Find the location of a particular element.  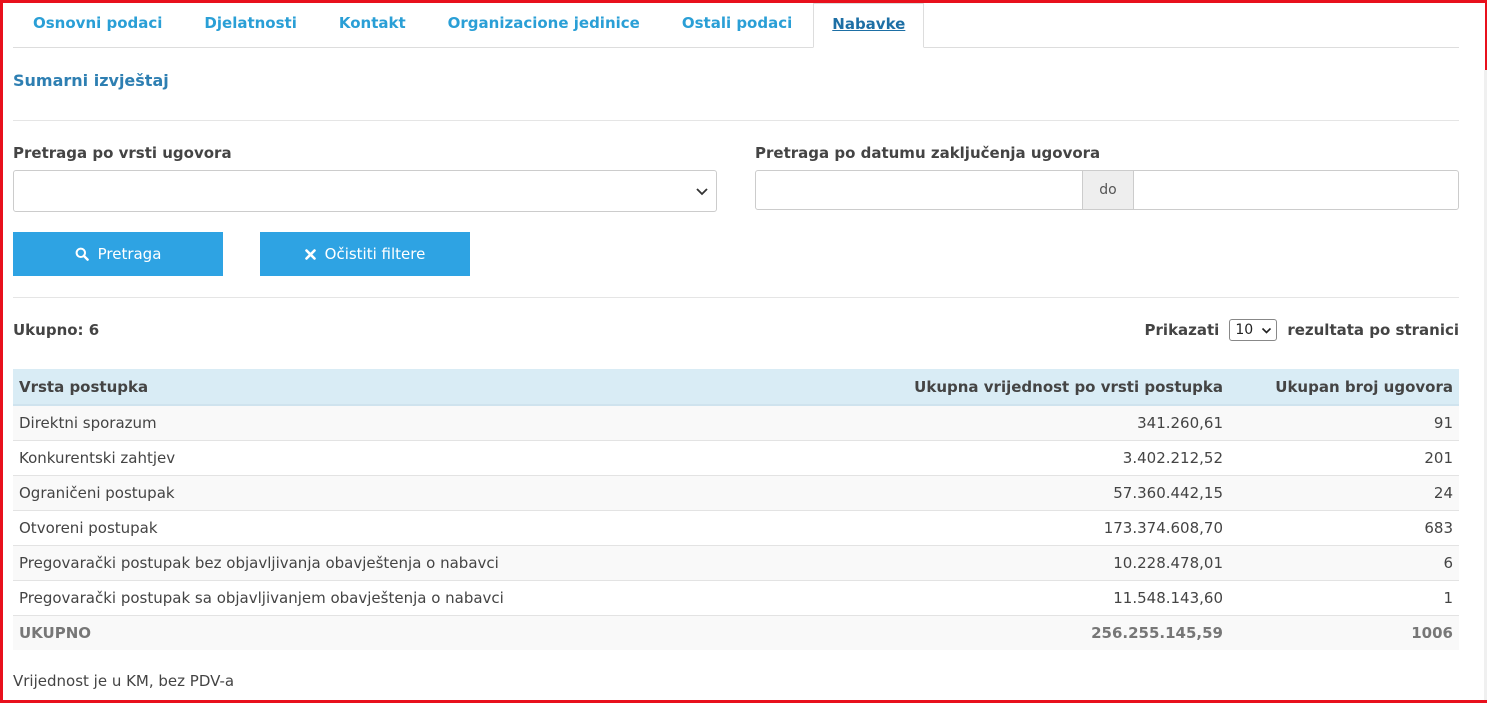

contract-type-select is located at coordinates (365, 191).